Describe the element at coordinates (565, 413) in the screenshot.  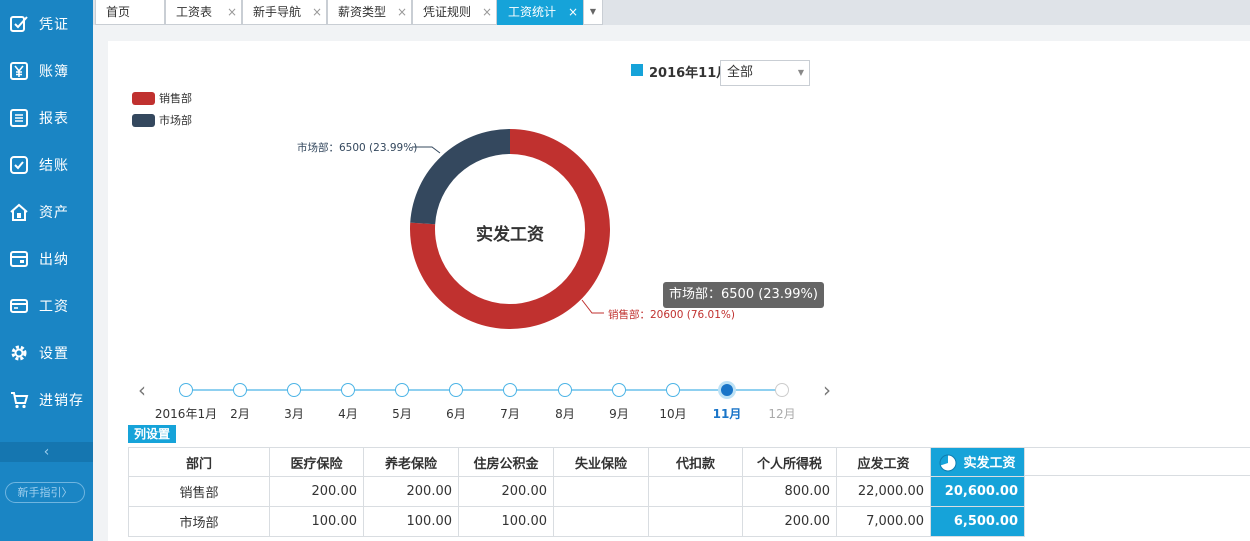
I see `timeline-month-label: 8月` at that location.